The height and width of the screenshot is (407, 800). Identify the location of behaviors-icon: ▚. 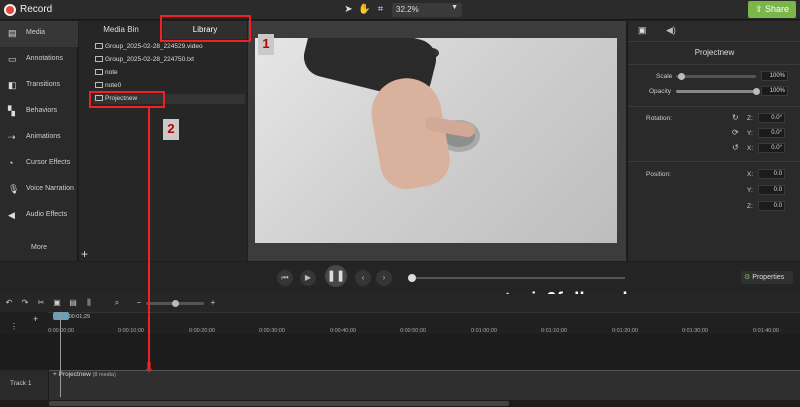
(11, 111).